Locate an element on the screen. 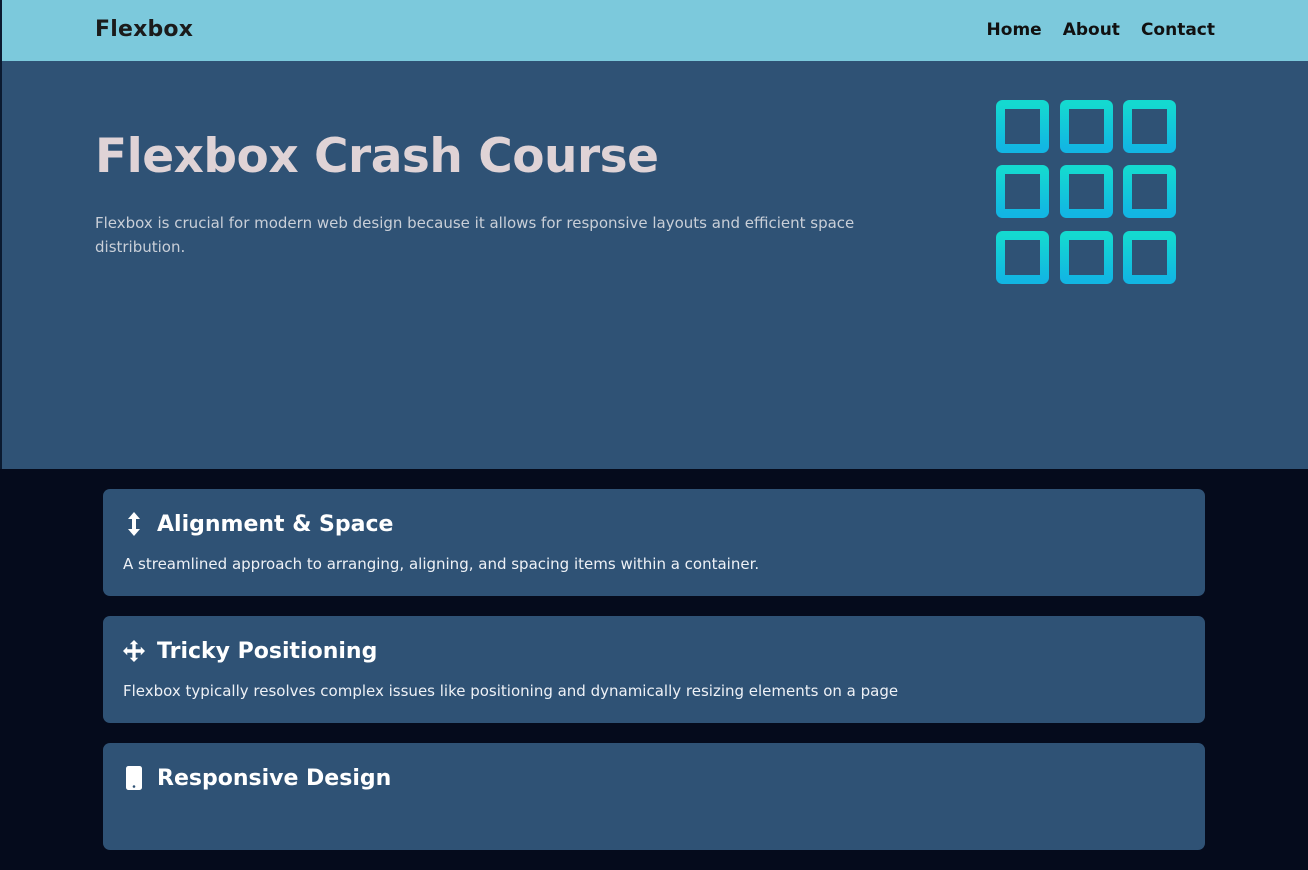  nav-link-about: About is located at coordinates (1091, 30).